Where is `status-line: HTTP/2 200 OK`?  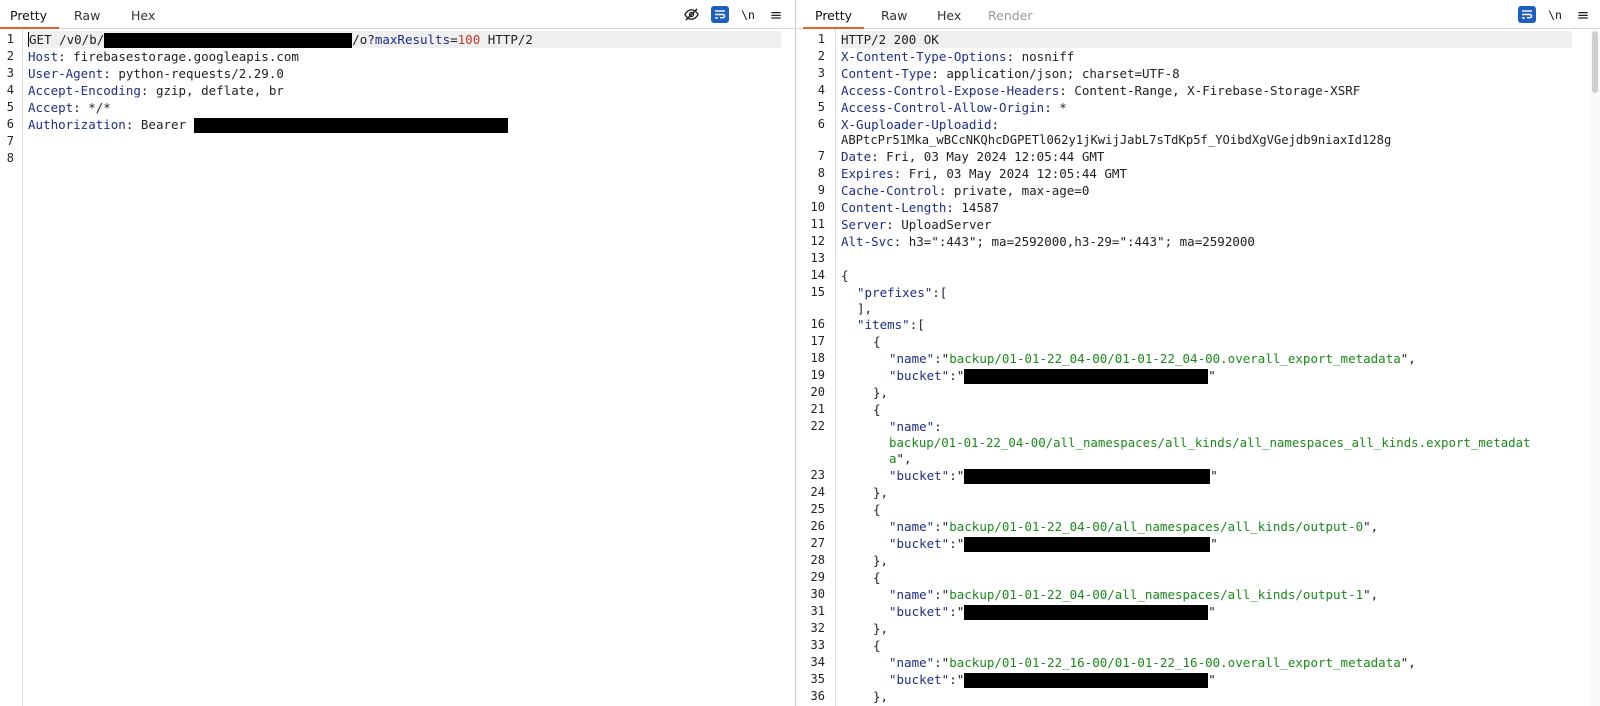 status-line: HTTP/2 200 OK is located at coordinates (890, 39).